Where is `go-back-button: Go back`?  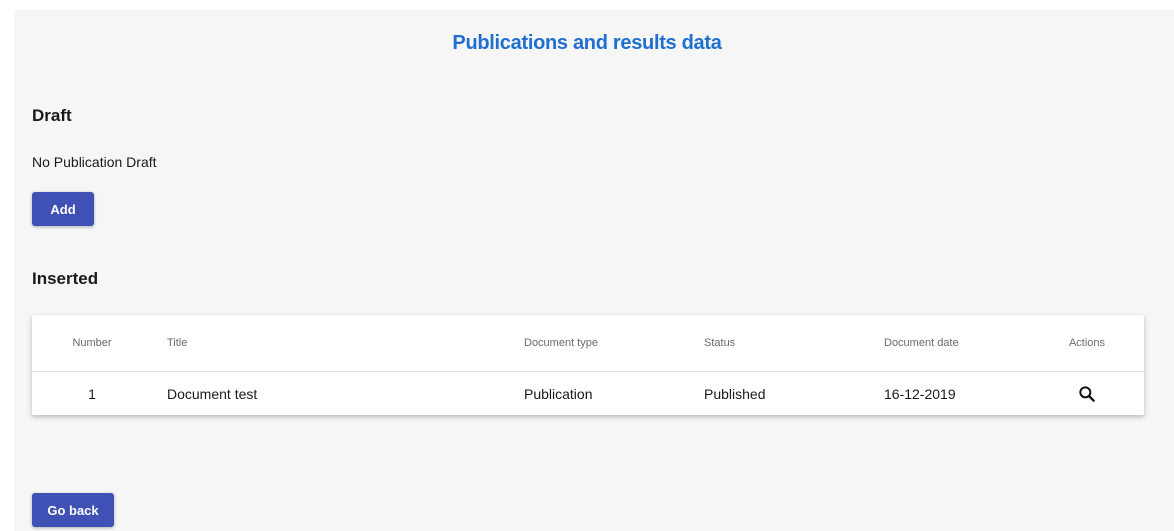
go-back-button: Go back is located at coordinates (73, 510).